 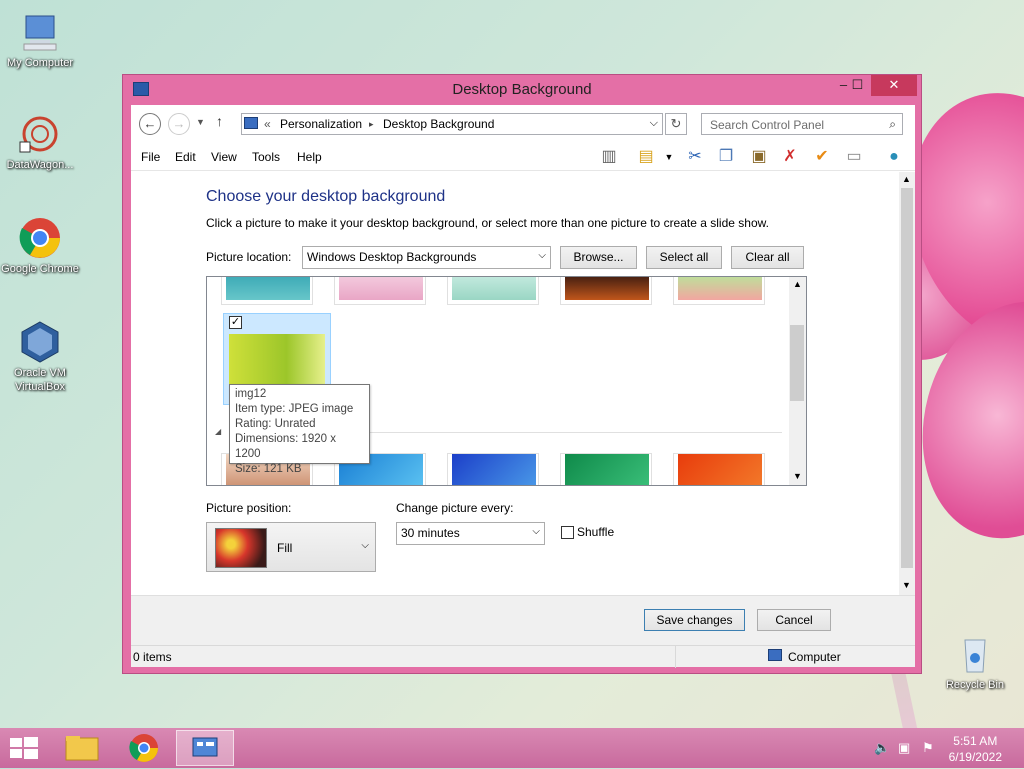 I want to click on shuffle-label: Shuffle, so click(x=596, y=532).